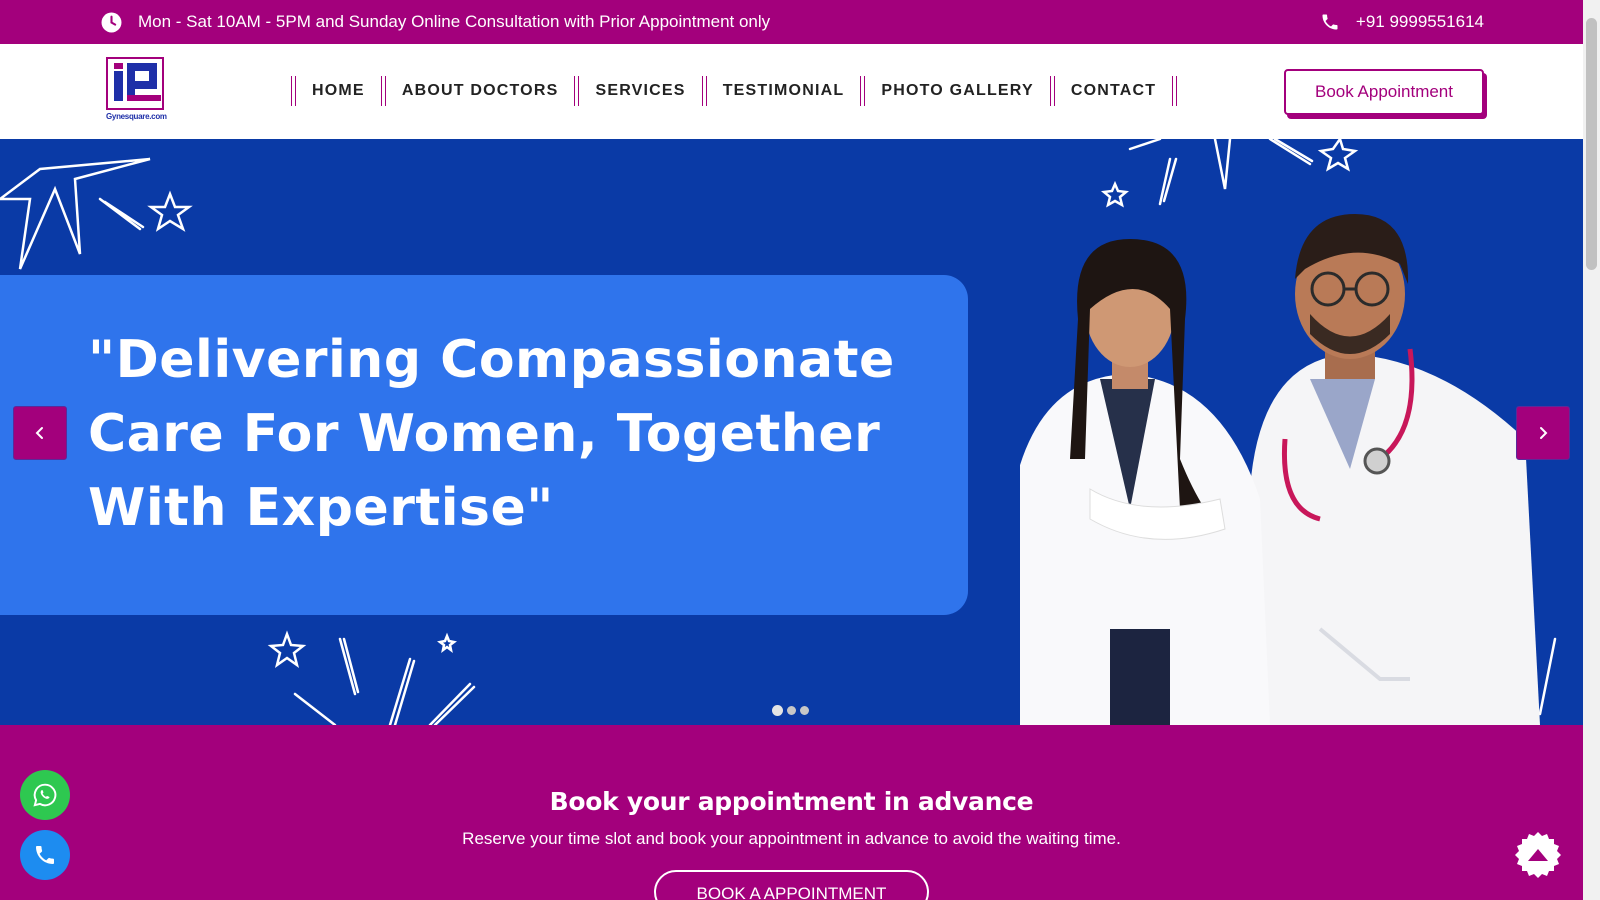 The image size is (1600, 900). I want to click on appointment-title: Book your appointment in advance, so click(791, 801).